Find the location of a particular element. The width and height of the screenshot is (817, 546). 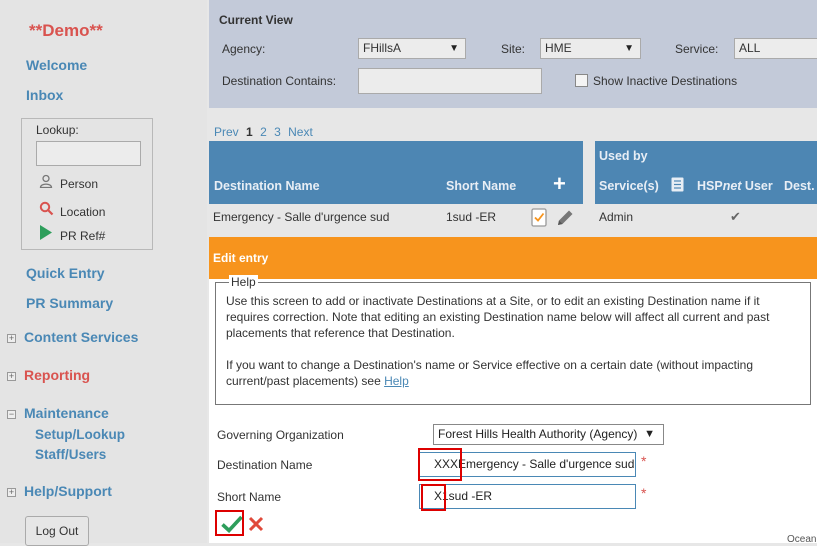

show-inactive-checkbox is located at coordinates (581, 80).